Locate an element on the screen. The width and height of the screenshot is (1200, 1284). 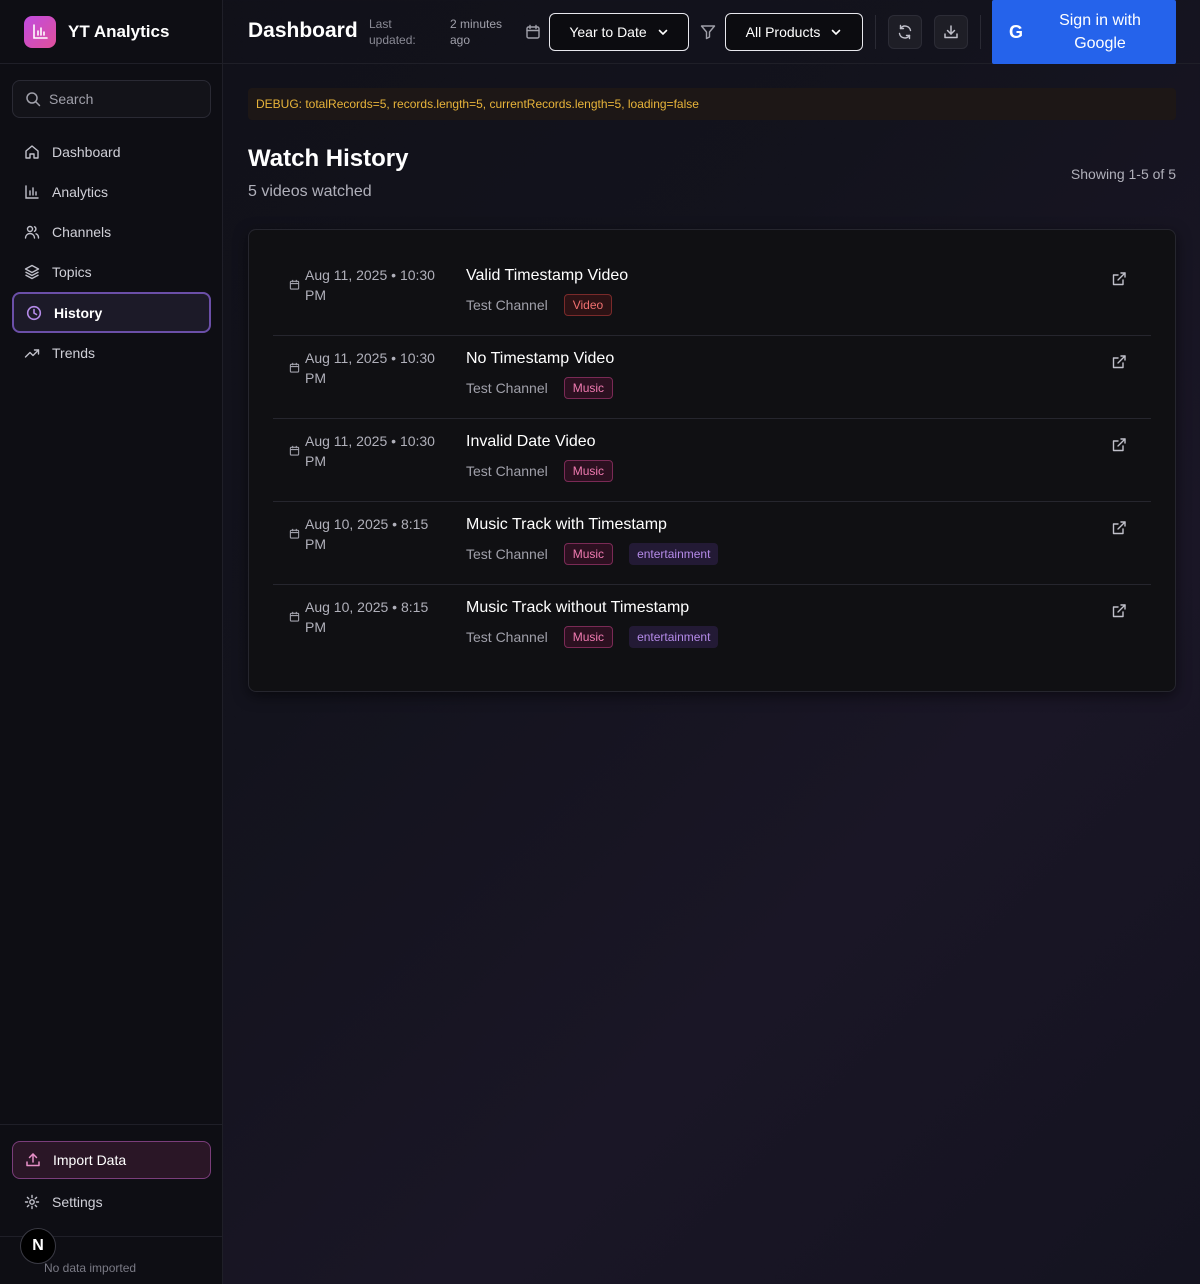
date-range-value: Year to Date is located at coordinates (608, 32).